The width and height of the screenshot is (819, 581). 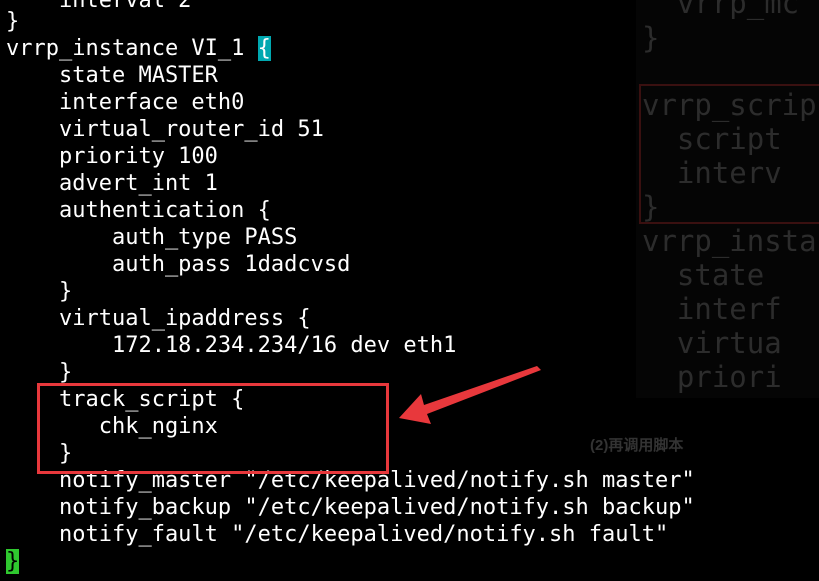 What do you see at coordinates (178, 264) in the screenshot?
I see `code-line: auth_pass 1dadcvsd` at bounding box center [178, 264].